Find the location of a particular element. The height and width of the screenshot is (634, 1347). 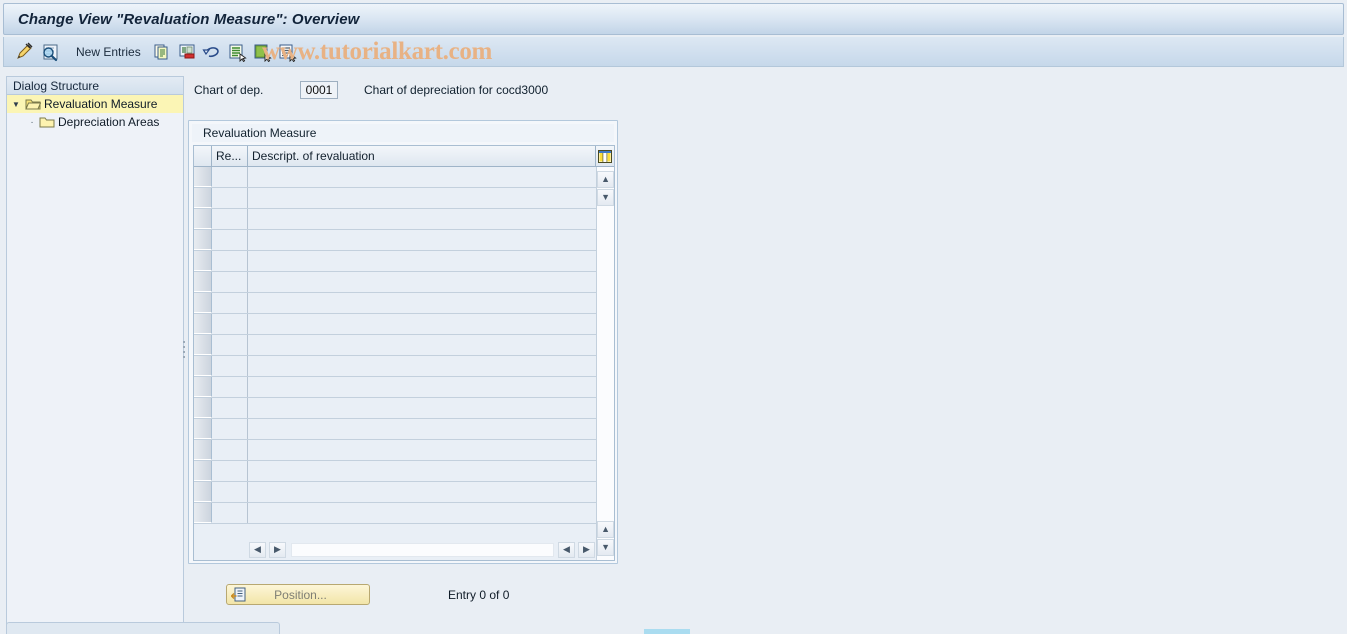

panel-splitter-handle is located at coordinates (184, 348).